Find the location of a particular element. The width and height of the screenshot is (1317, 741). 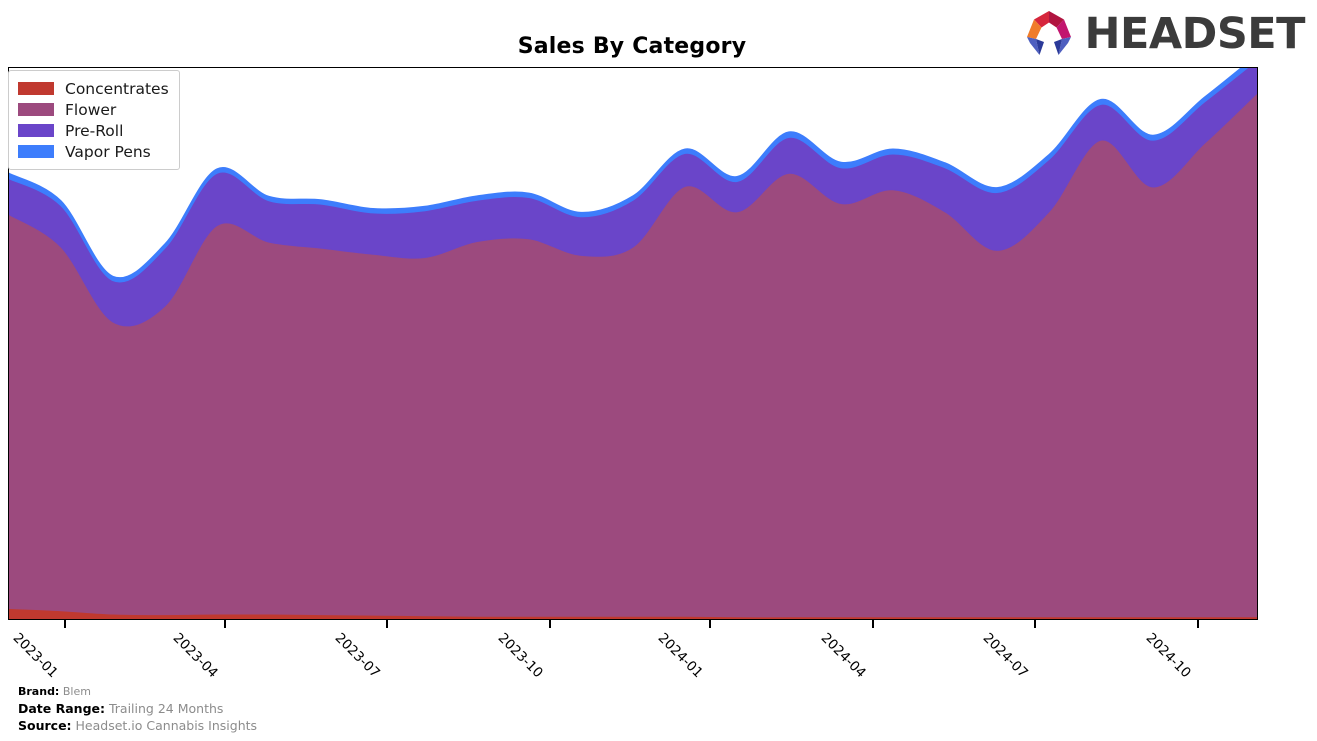

x-axis-tick-label: 2023-04 is located at coordinates (195, 656).